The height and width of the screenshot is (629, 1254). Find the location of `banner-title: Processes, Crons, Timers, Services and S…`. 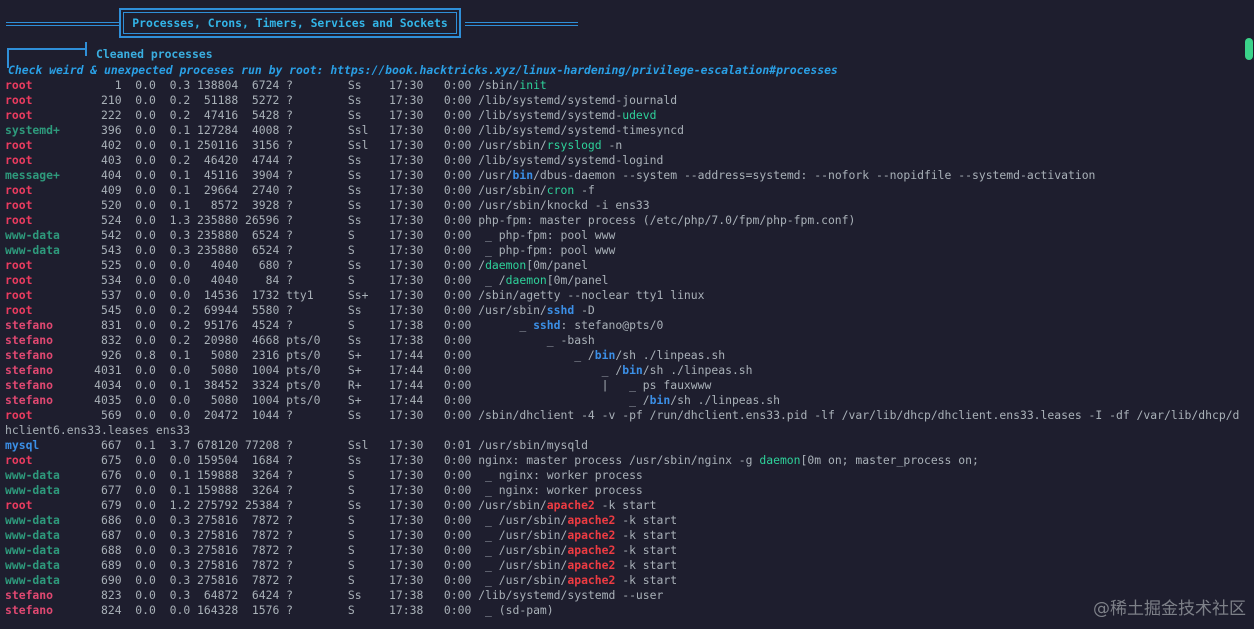

banner-title: Processes, Crons, Timers, Services and S… is located at coordinates (290, 23).